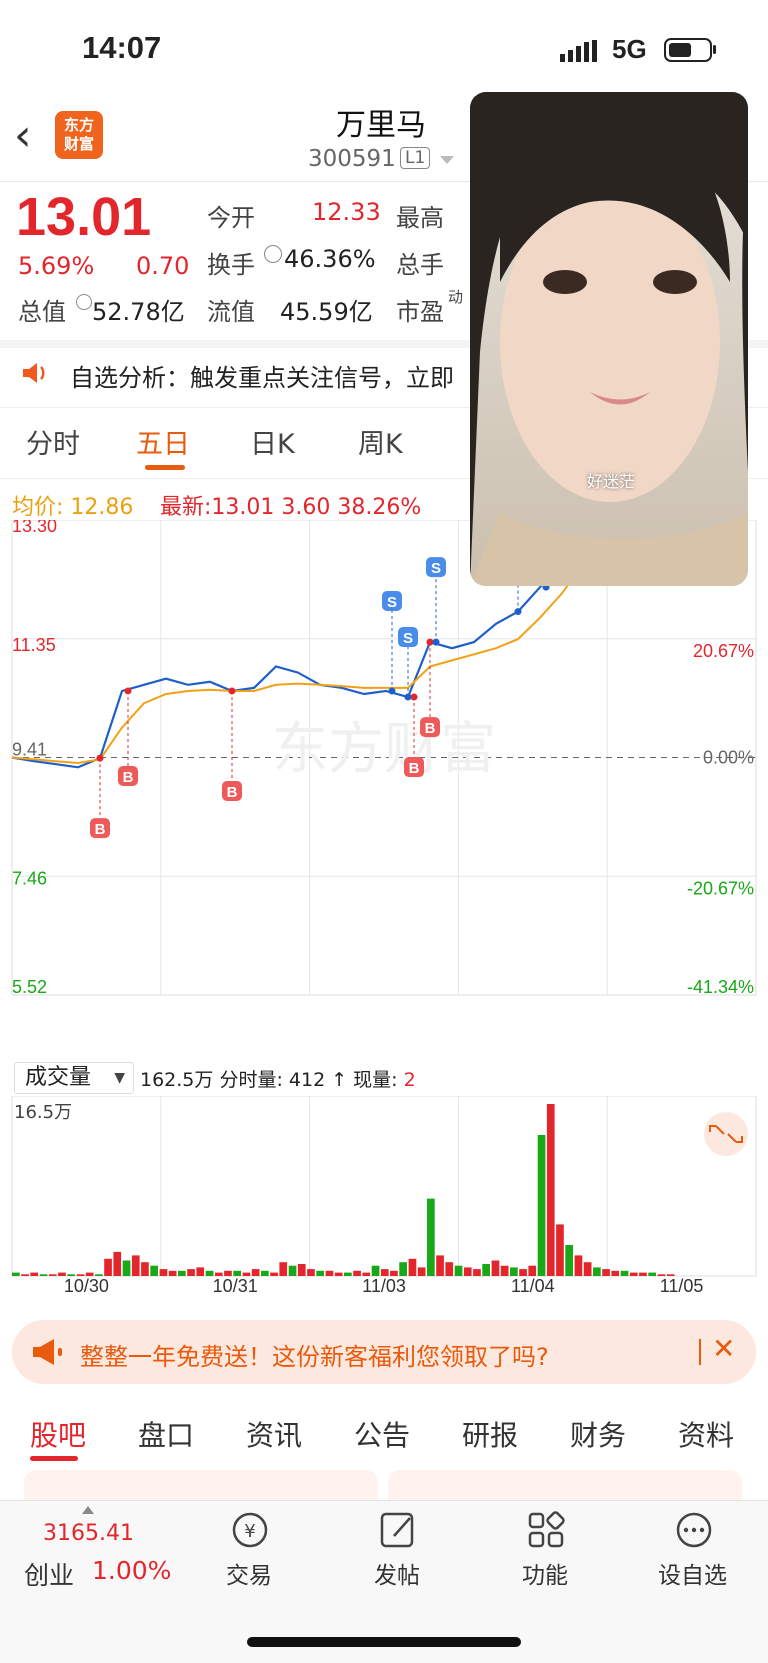 This screenshot has width=768, height=1663. What do you see at coordinates (380, 441) in the screenshot?
I see `tab-weekly-k: 周K` at bounding box center [380, 441].